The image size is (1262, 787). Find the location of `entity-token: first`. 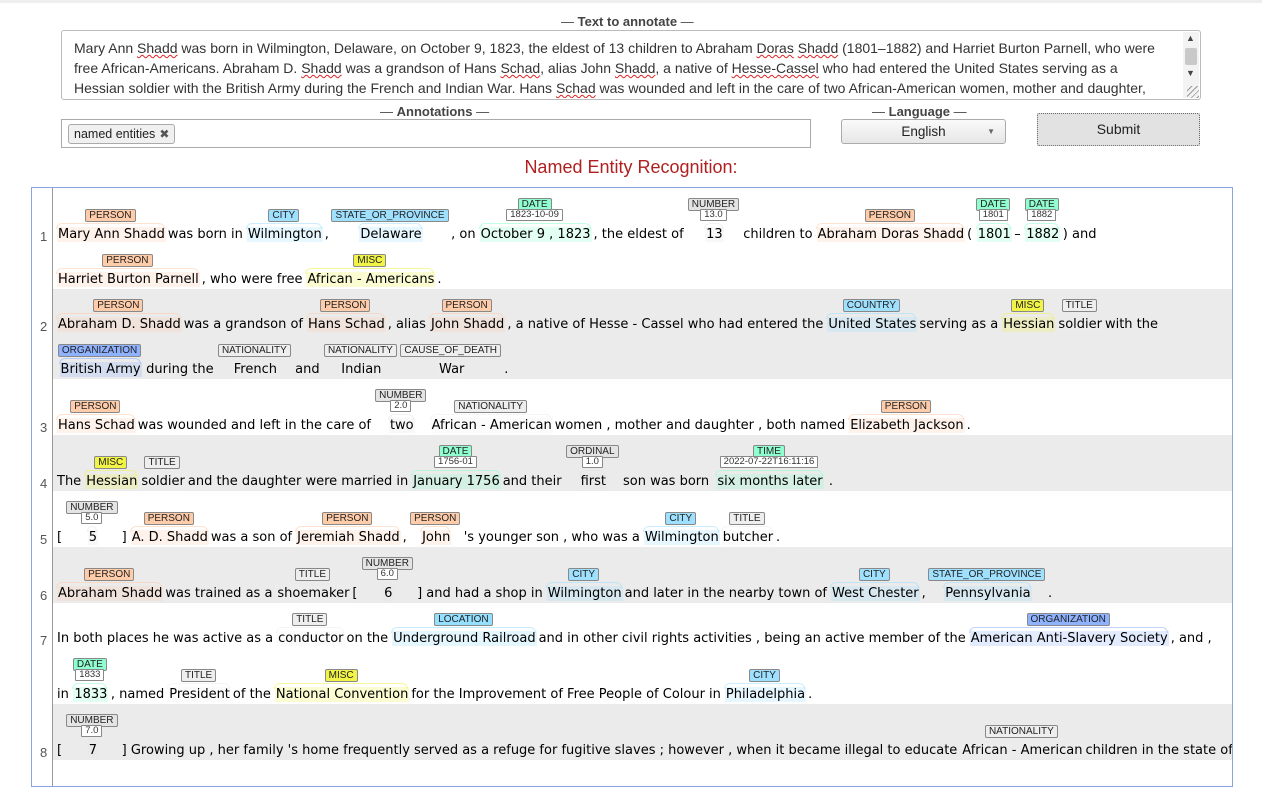

entity-token: first is located at coordinates (593, 481).